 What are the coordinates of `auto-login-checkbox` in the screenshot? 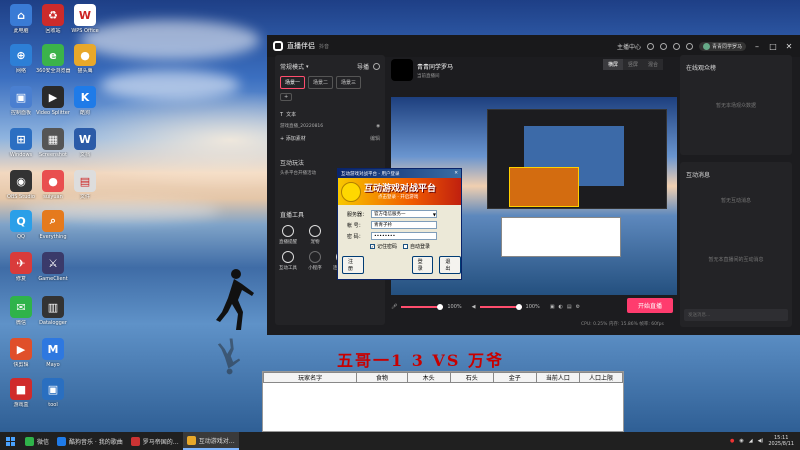 It's located at (406, 246).